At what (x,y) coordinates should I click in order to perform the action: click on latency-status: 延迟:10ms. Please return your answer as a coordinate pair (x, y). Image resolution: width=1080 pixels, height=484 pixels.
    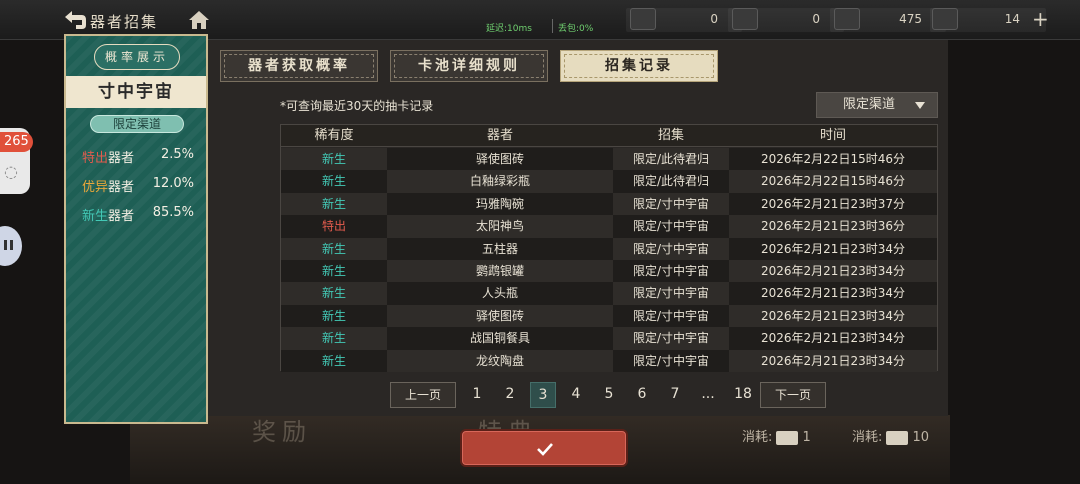
    Looking at the image, I should click on (509, 29).